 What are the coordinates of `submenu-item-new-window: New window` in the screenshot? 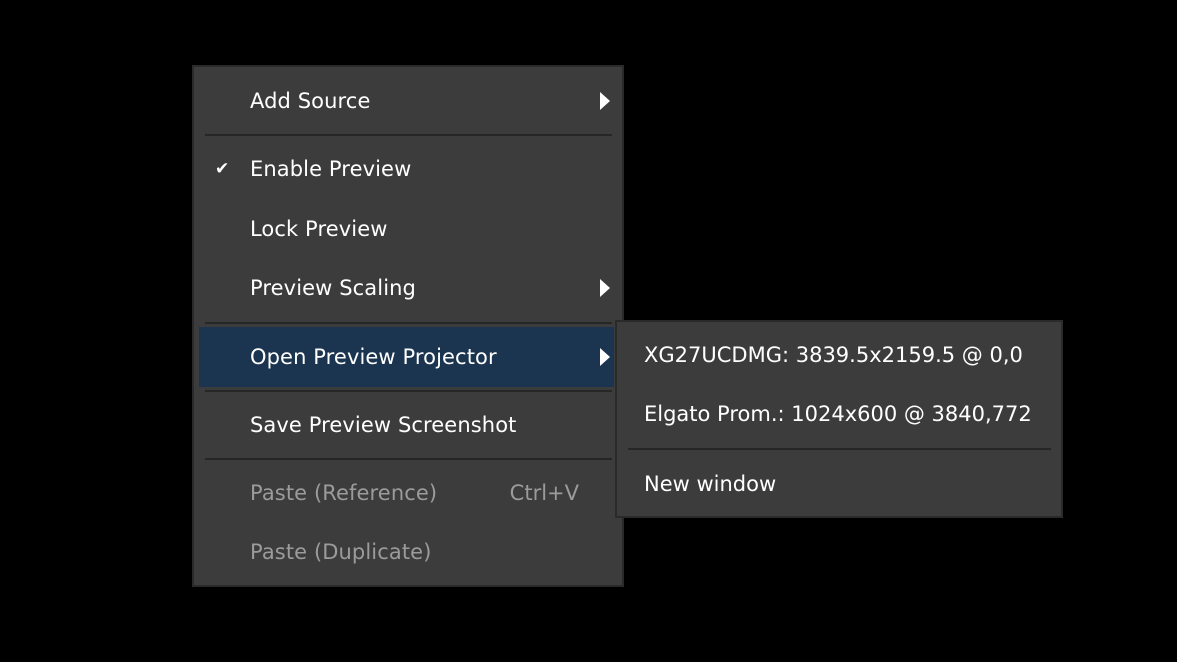 It's located at (839, 484).